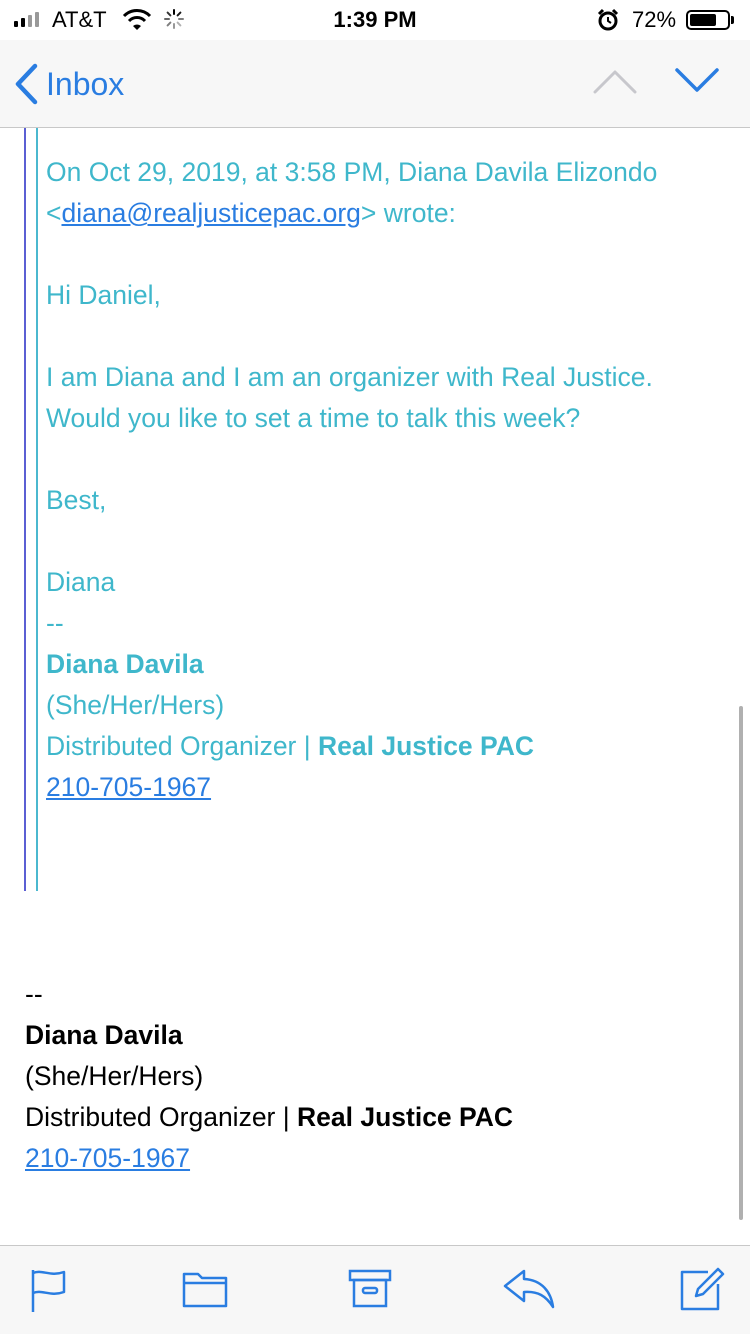 Image resolution: width=750 pixels, height=1334 pixels. What do you see at coordinates (269, 1117) in the screenshot?
I see `sig-role: Distributed Organizer | Real Justice PAC` at bounding box center [269, 1117].